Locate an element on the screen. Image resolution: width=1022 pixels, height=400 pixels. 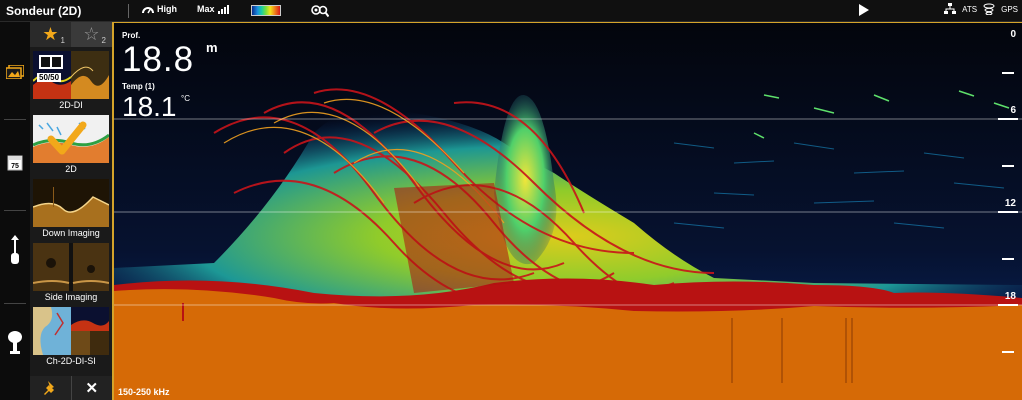
high-label: High is located at coordinates (167, 9).